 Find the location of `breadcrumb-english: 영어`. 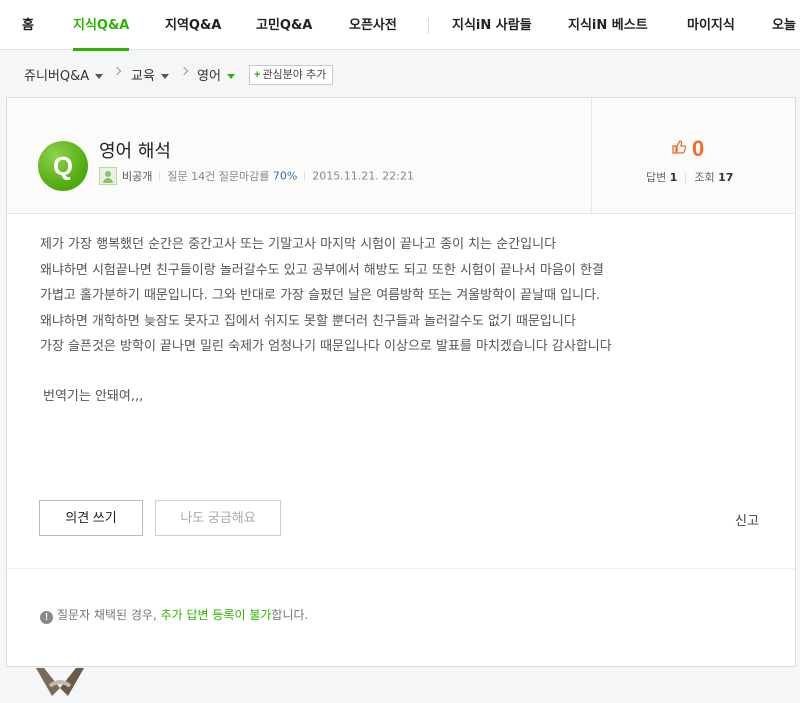

breadcrumb-english: 영어 is located at coordinates (216, 74).